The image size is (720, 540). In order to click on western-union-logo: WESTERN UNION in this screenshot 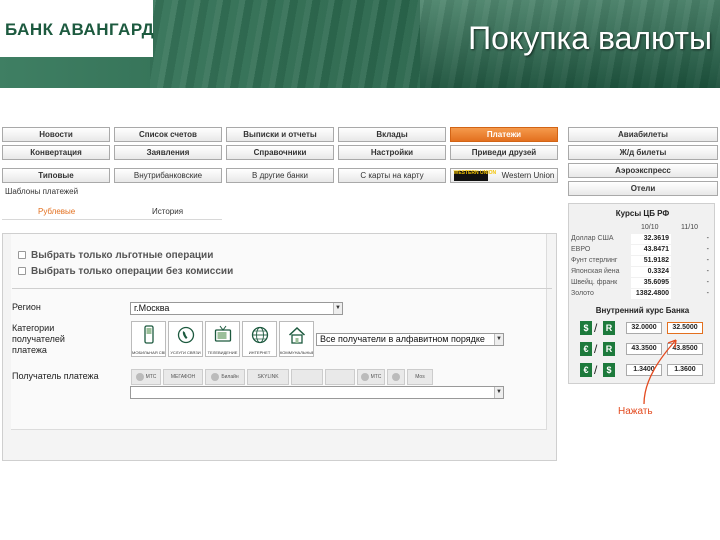, I will do `click(474, 175)`.